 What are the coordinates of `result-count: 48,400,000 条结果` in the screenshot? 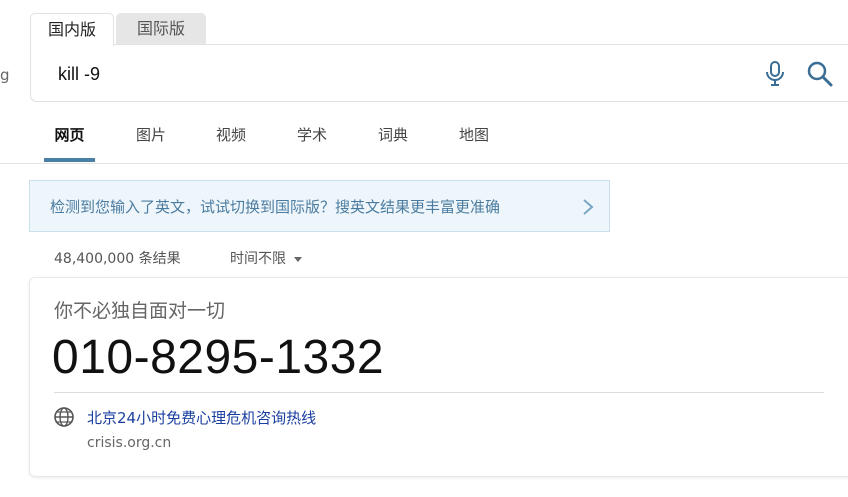 It's located at (117, 259).